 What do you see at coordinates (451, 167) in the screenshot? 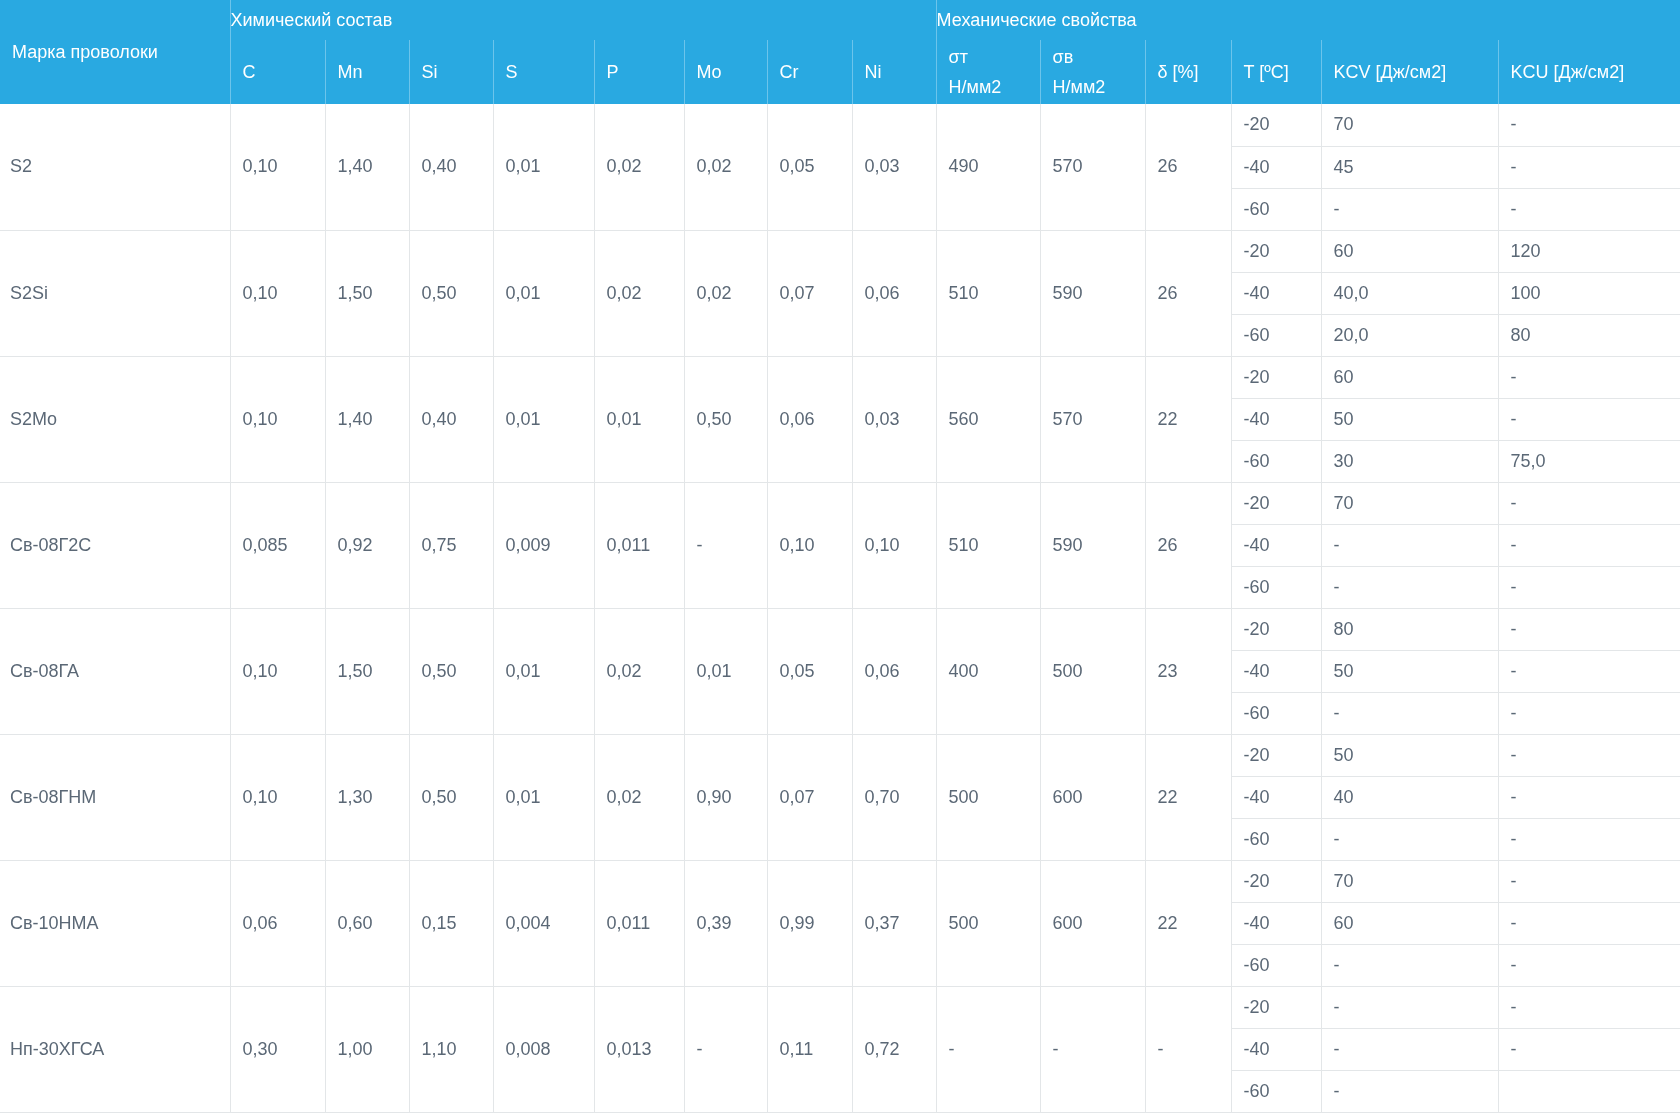
I see `table-cell: 0,40` at bounding box center [451, 167].